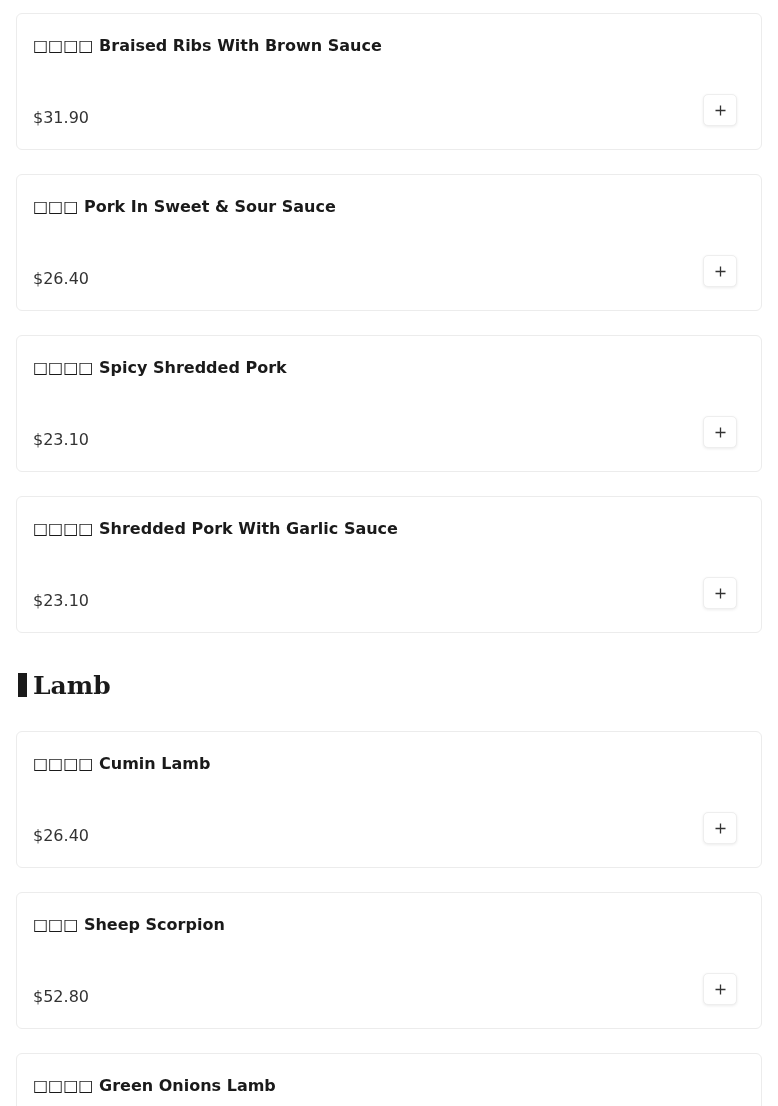  I want to click on dish-name: □□□□ Braised Ribs With Brown Sauce, so click(208, 46).